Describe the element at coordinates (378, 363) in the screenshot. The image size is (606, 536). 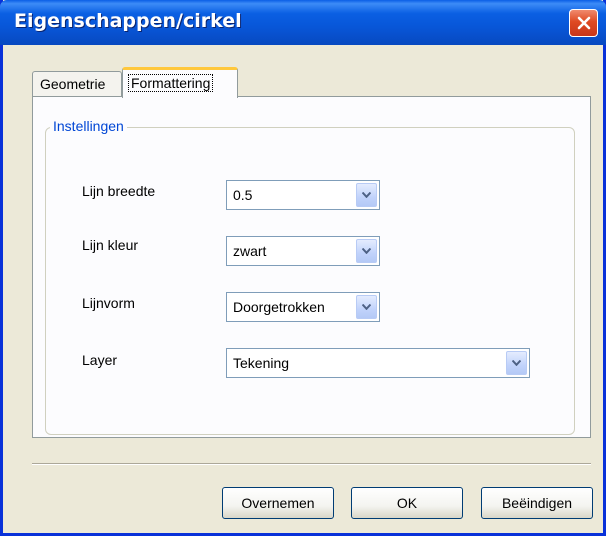
I see `layer-select: Tekening` at that location.